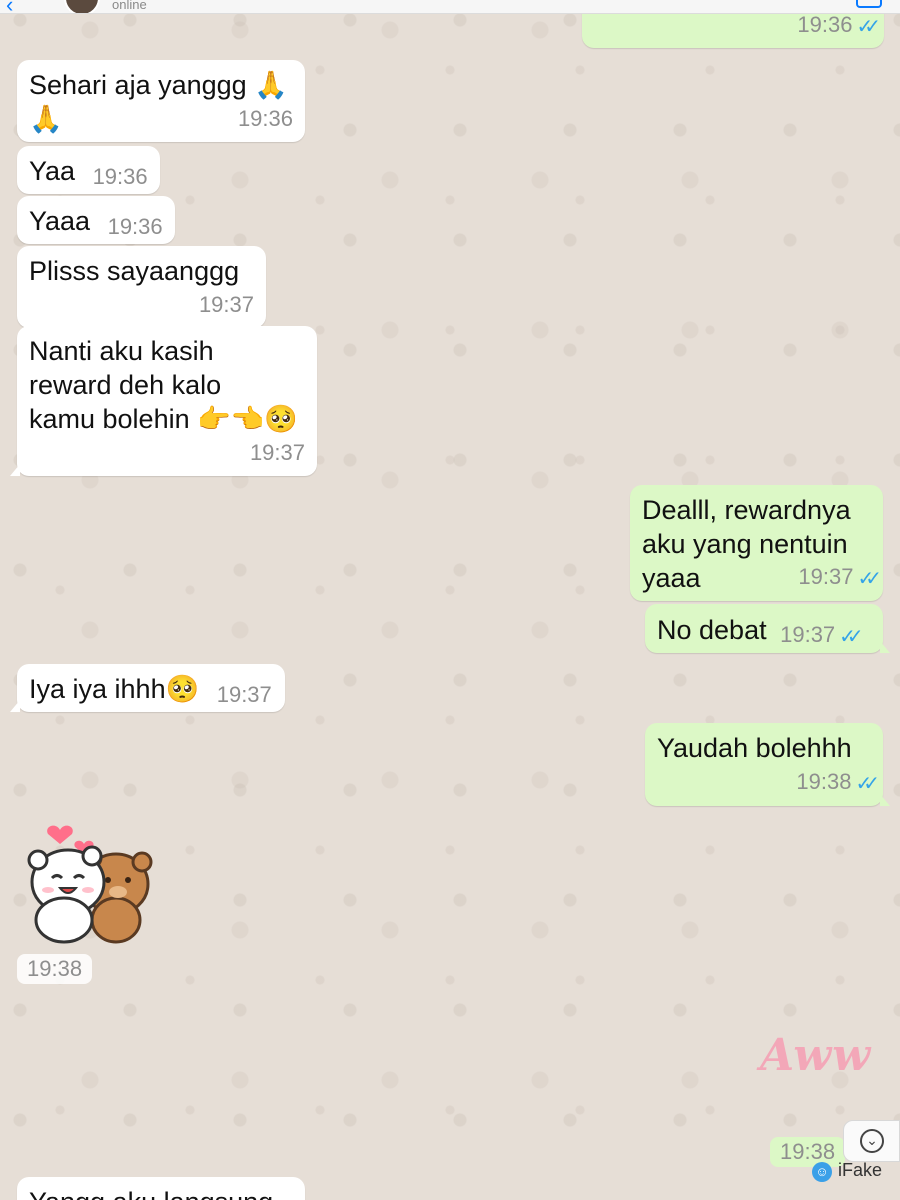  I want to click on message-bubble-incoming: Iya iya ihhh🥺 19:37, so click(147, 688).